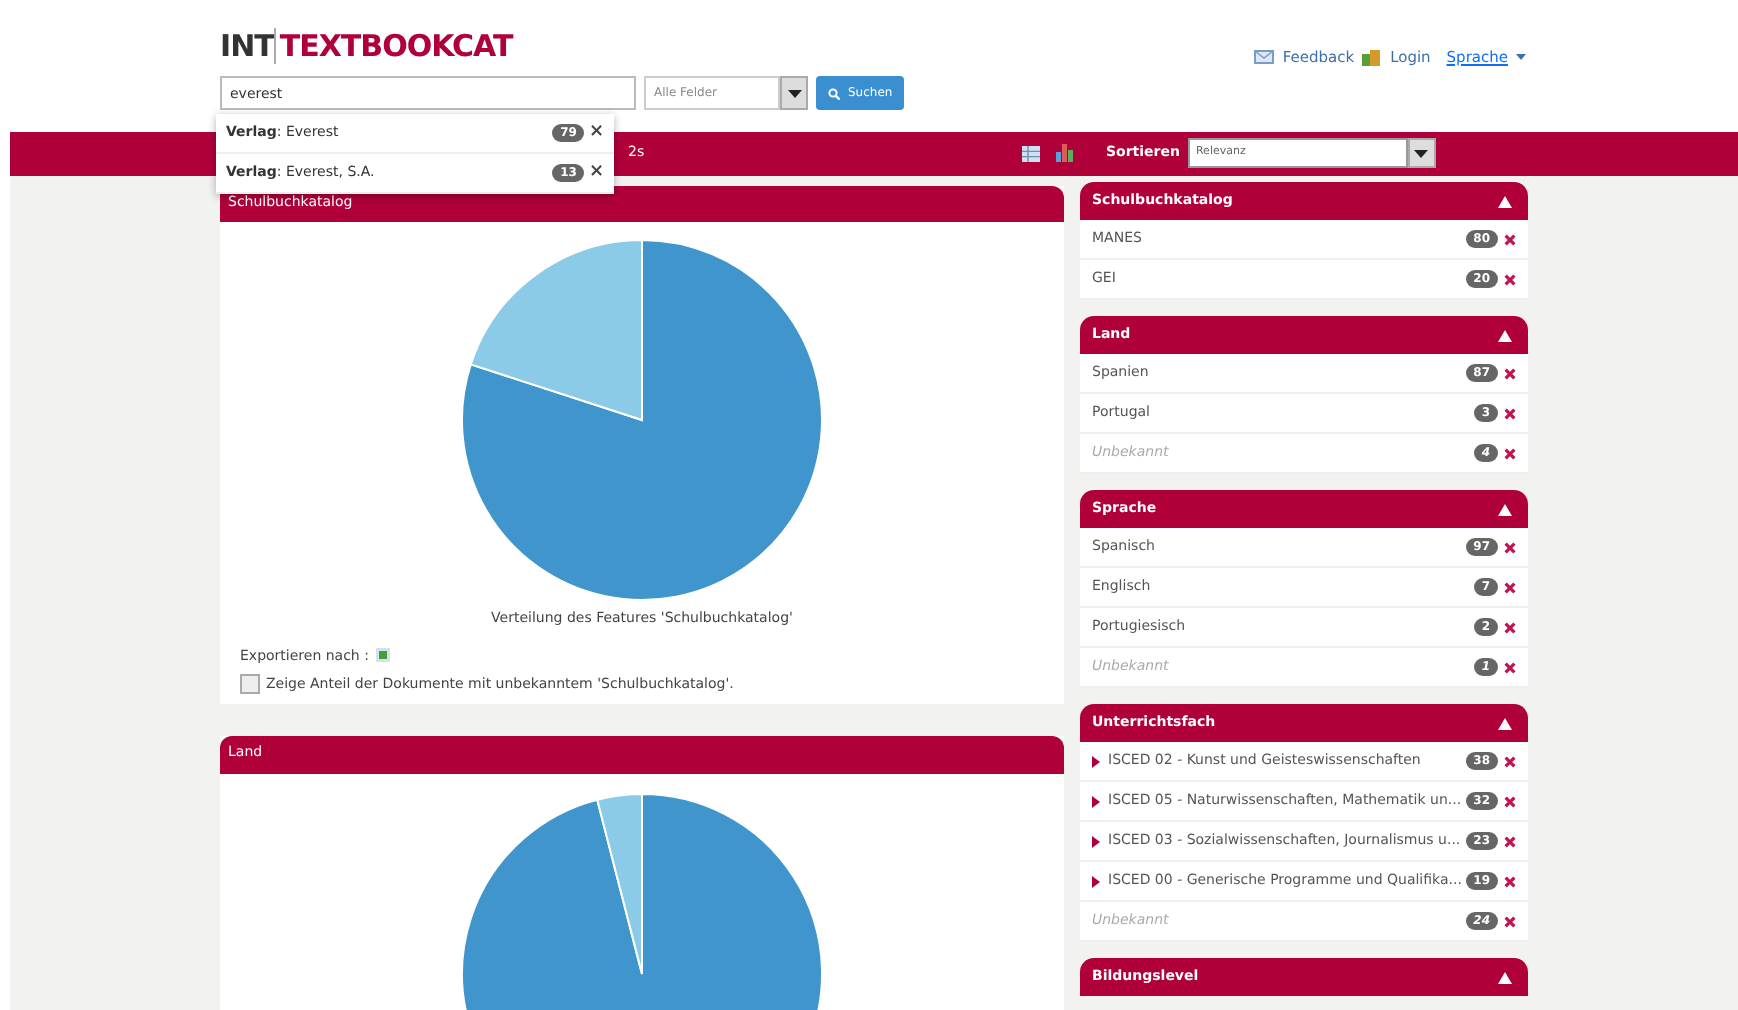 This screenshot has width=1738, height=1010. I want to click on spreadsheet-icon, so click(383, 655).